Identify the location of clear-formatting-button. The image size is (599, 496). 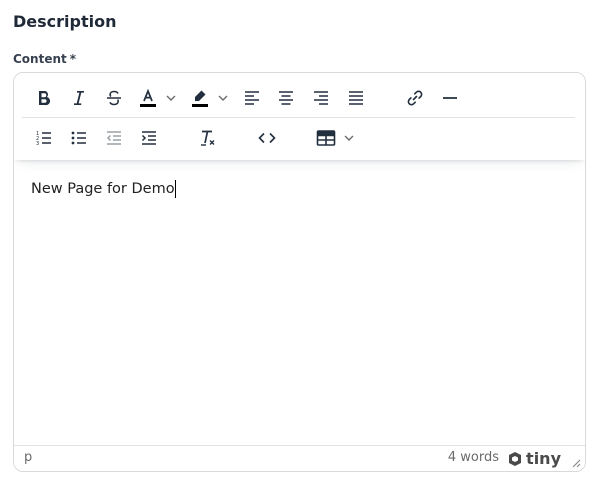
(208, 138).